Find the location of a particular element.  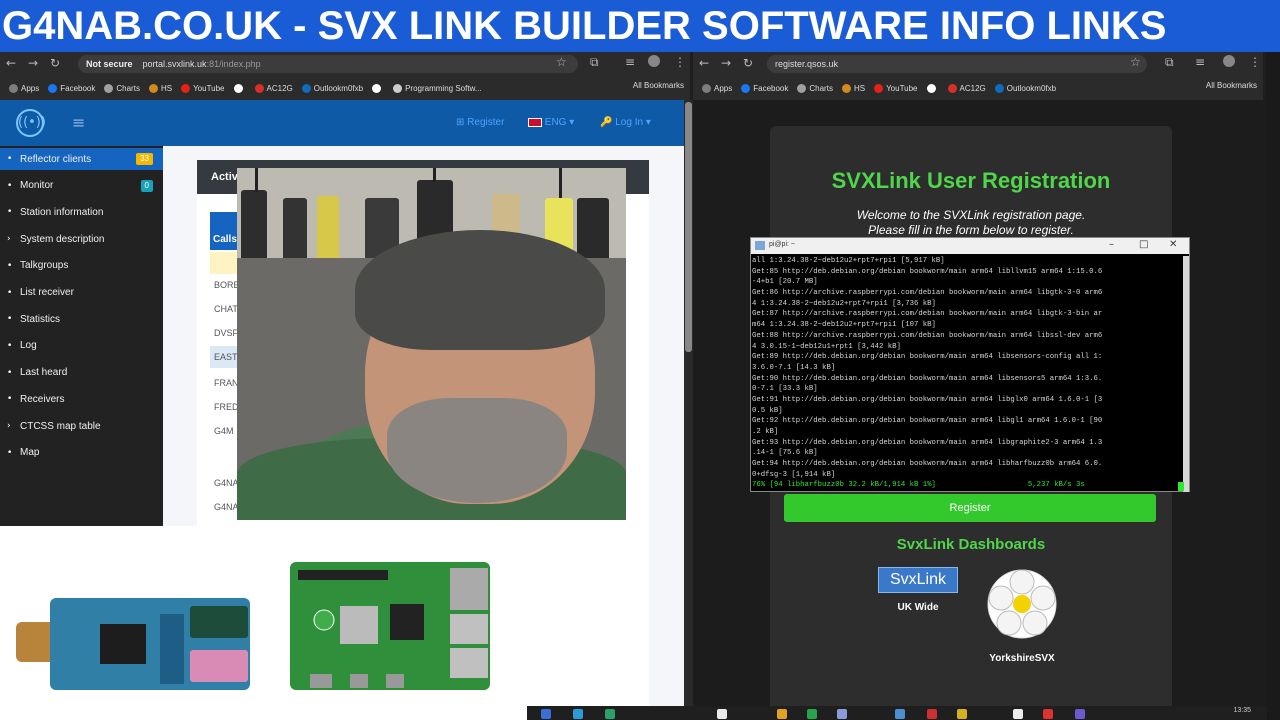

radio-image is located at coordinates (295, 228).